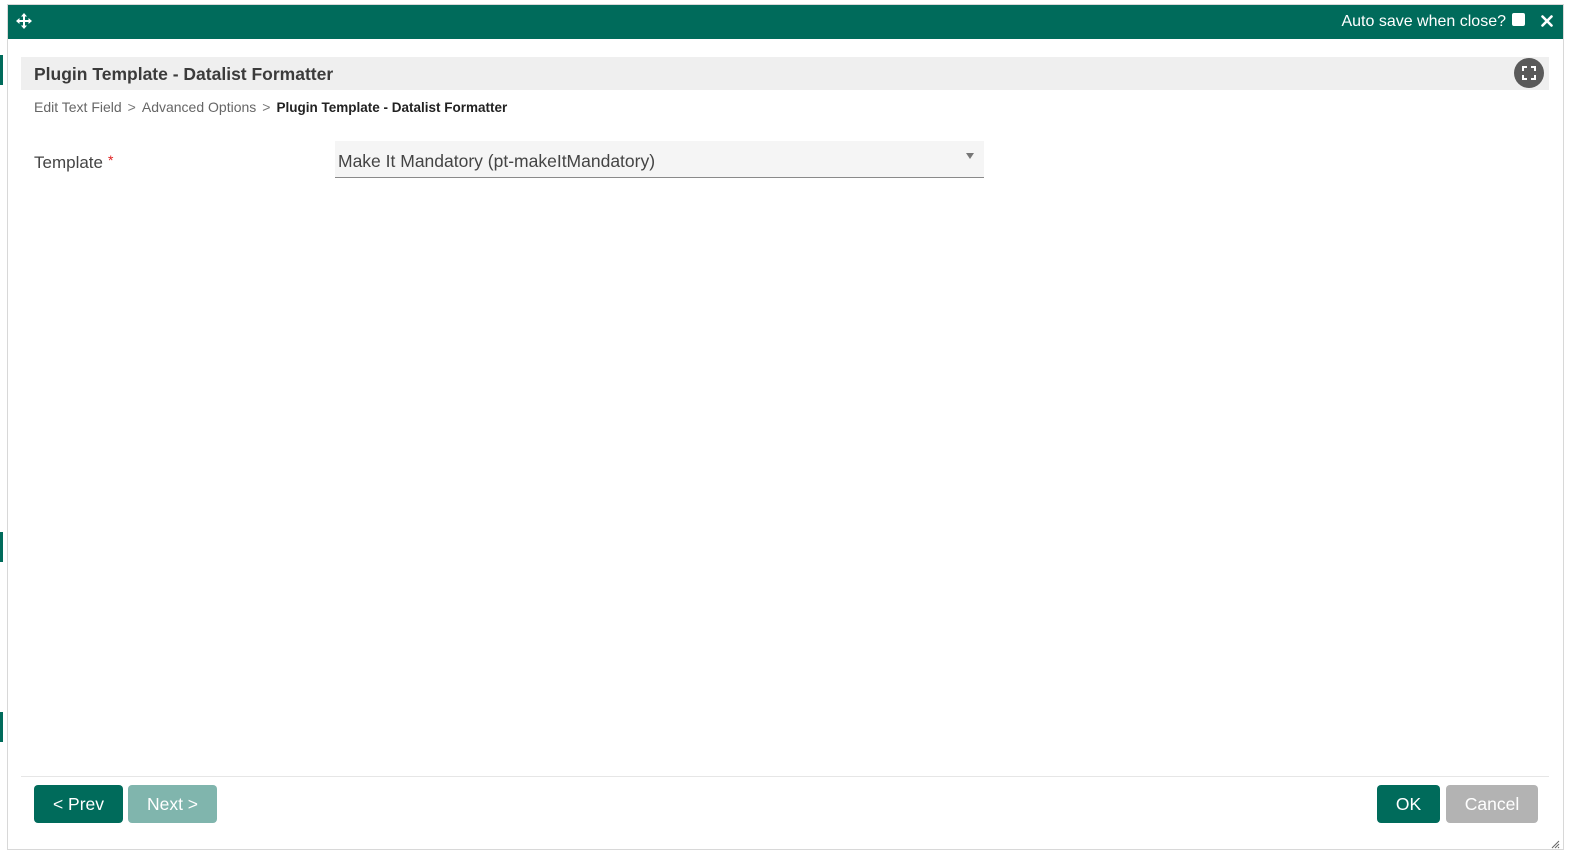 Image resolution: width=1576 pixels, height=852 pixels. What do you see at coordinates (1529, 73) in the screenshot?
I see `fullscreen-icon` at bounding box center [1529, 73].